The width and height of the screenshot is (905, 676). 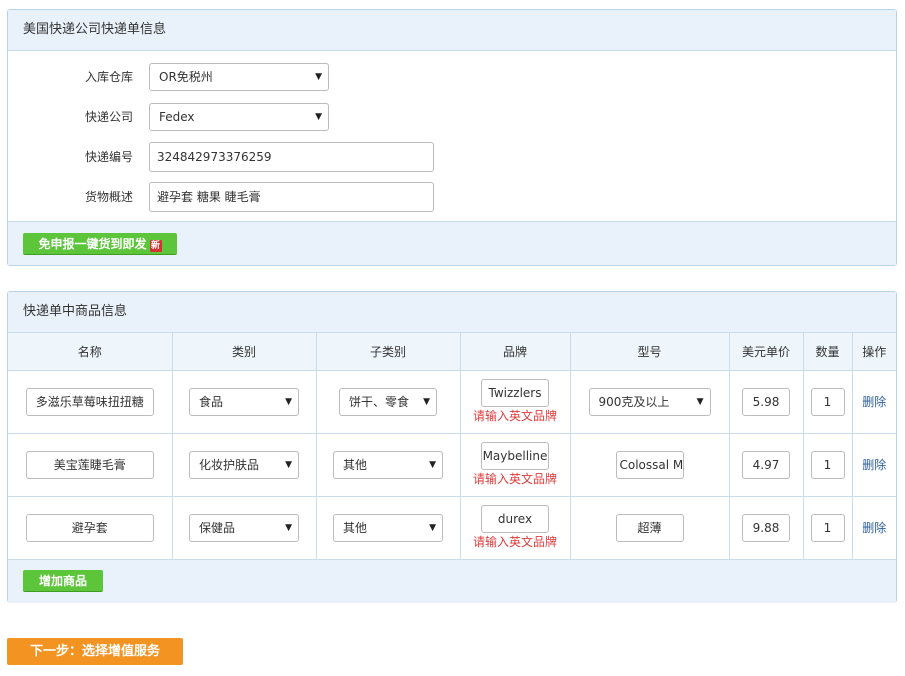 What do you see at coordinates (95, 651) in the screenshot?
I see `next-step-button: 下一步：选择增值服务` at bounding box center [95, 651].